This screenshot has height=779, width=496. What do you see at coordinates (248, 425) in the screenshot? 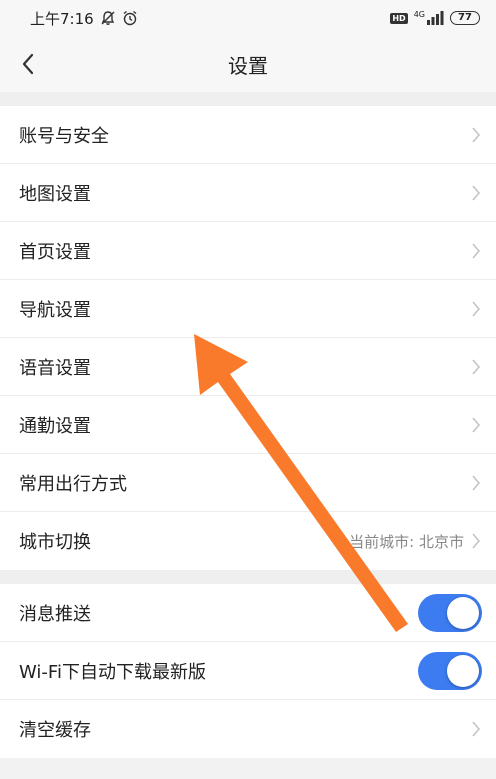
I see `settings-row-commute: 通勤设置` at bounding box center [248, 425].